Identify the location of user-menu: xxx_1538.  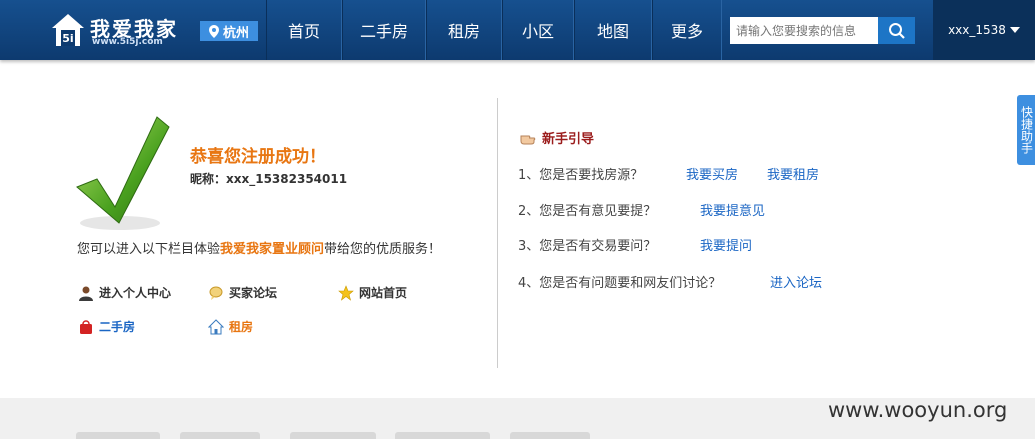
(984, 30).